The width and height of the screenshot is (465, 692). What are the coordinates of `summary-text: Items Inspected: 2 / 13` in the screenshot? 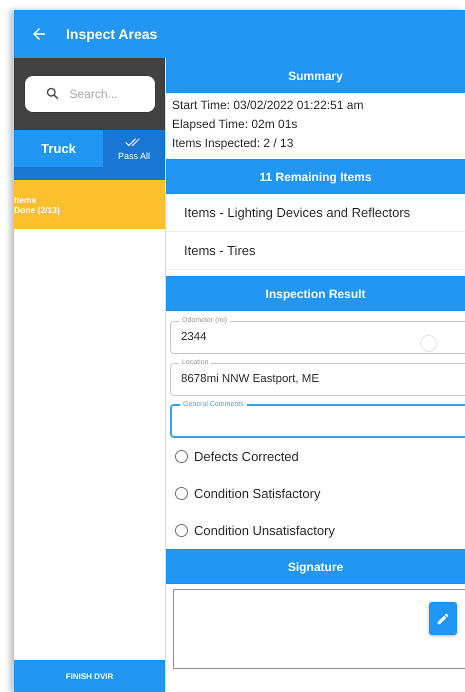 It's located at (233, 143).